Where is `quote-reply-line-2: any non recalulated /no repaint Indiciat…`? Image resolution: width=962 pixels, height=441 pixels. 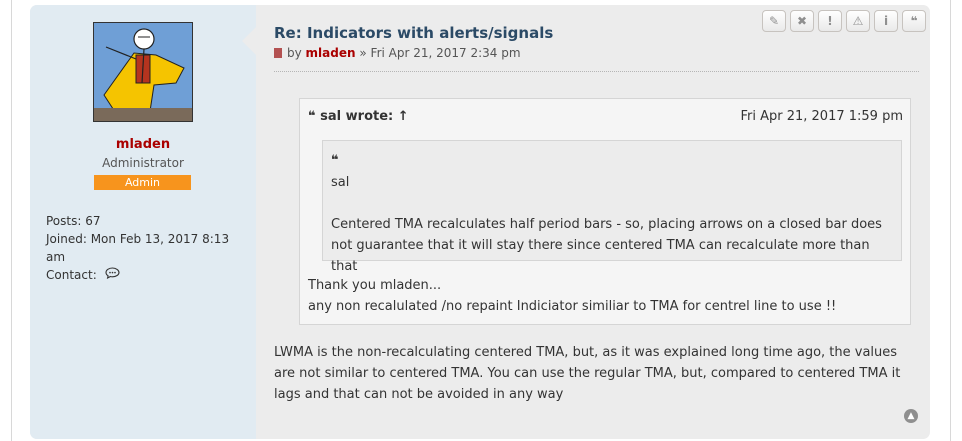 quote-reply-line-2: any non recalulated /no repaint Indiciat… is located at coordinates (572, 306).